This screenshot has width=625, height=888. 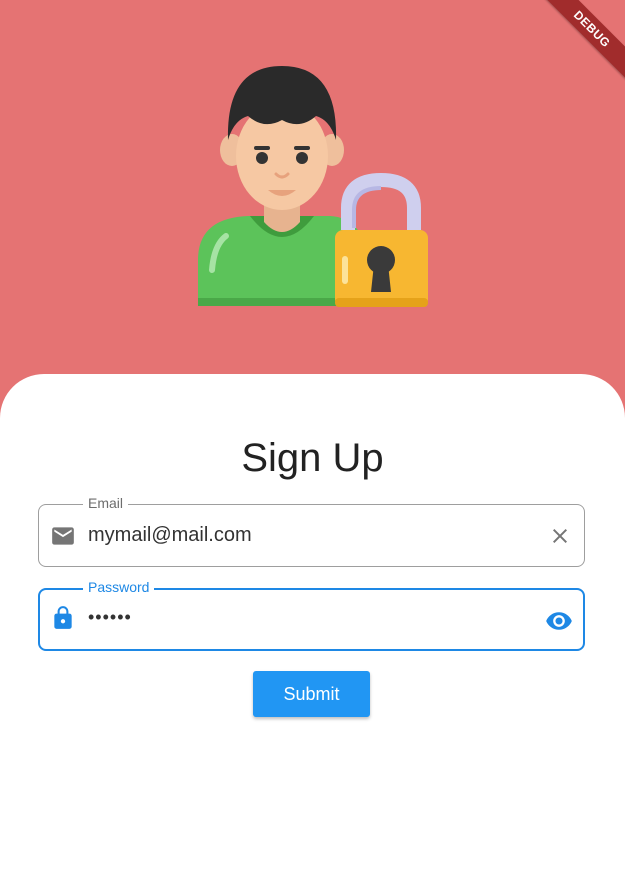 What do you see at coordinates (311, 615) in the screenshot?
I see `password-field: Password ••••••` at bounding box center [311, 615].